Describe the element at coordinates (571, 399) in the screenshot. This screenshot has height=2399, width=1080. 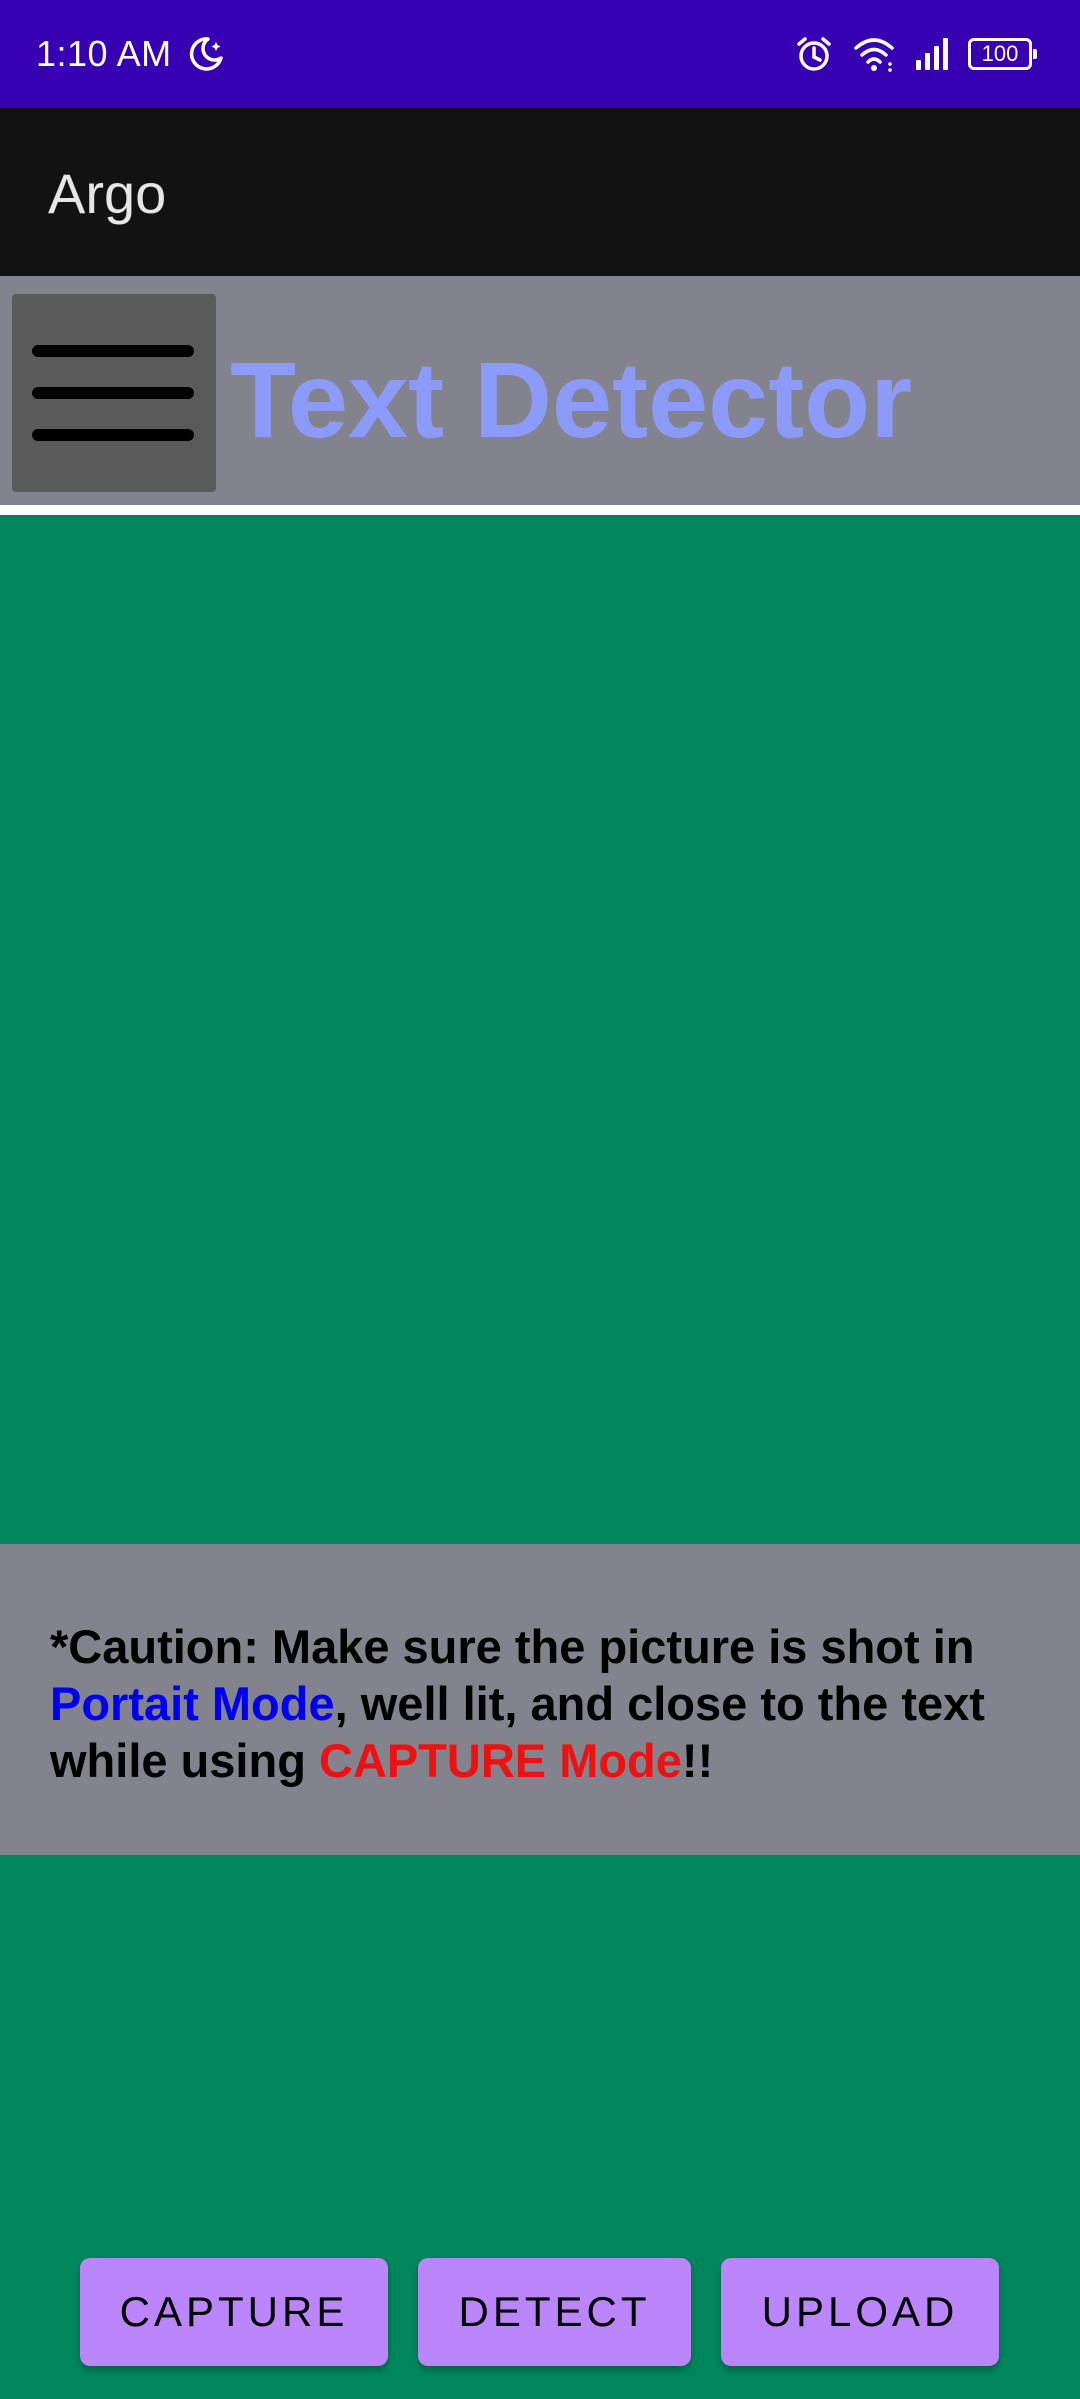
I see `screen-title: Text Detector` at that location.